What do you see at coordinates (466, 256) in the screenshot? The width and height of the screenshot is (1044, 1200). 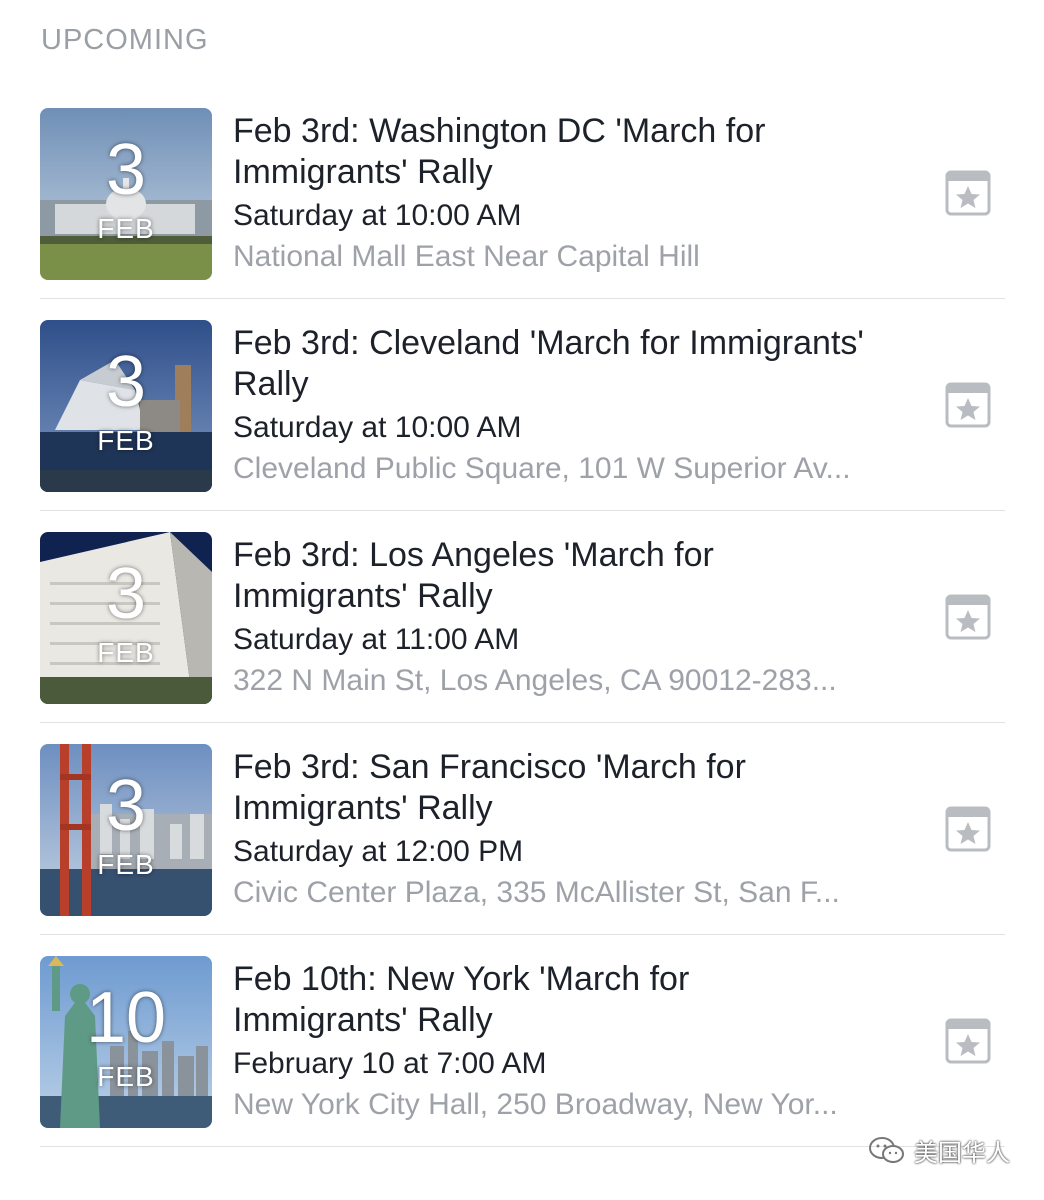 I see `event-location: National Mall East Near Capital Hill` at bounding box center [466, 256].